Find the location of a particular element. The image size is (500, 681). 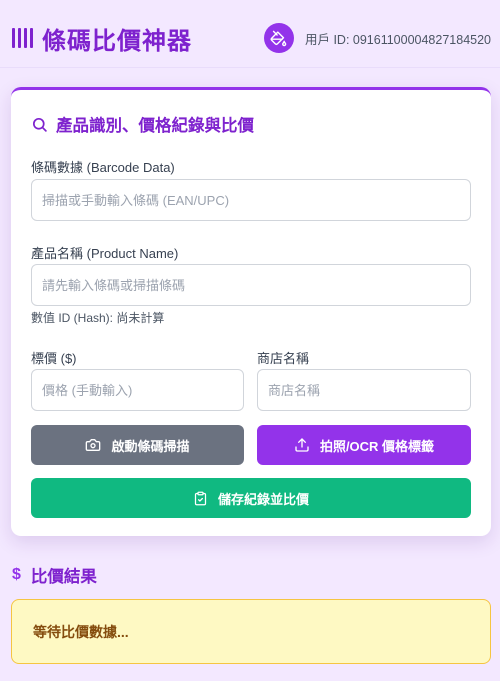

brand: 條碼比價神器 is located at coordinates (102, 38).